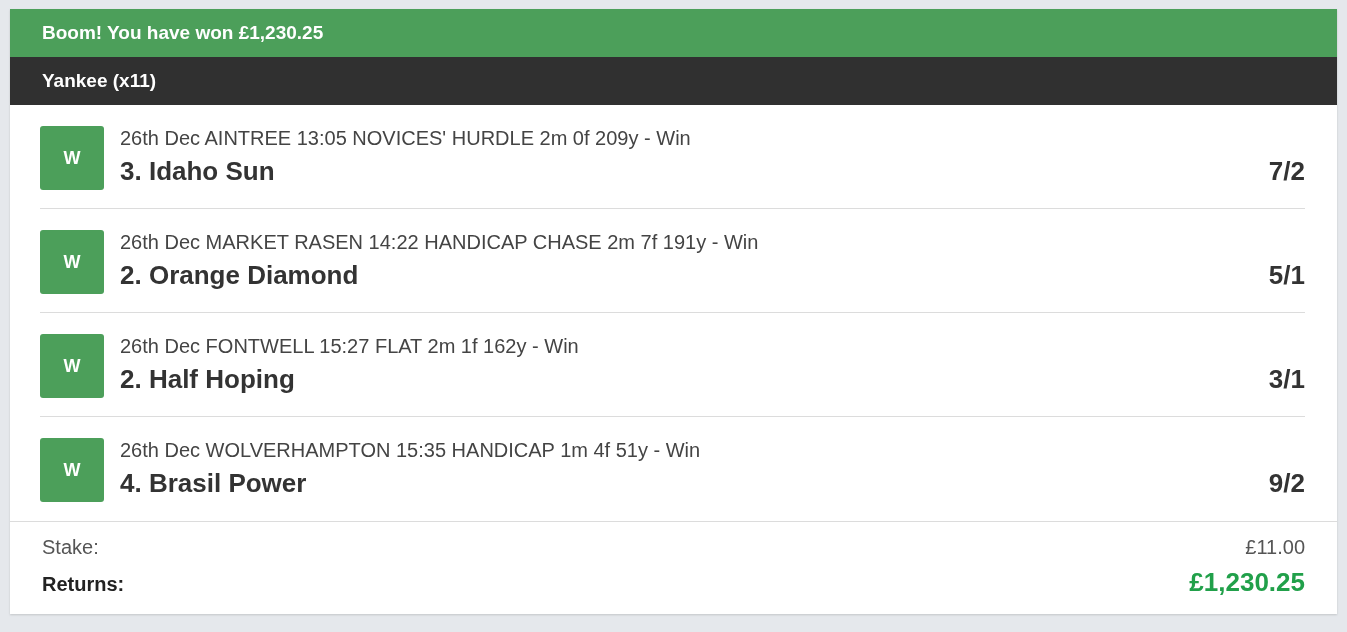 The height and width of the screenshot is (632, 1347). Describe the element at coordinates (1286, 483) in the screenshot. I see `odds: 9/2` at that location.